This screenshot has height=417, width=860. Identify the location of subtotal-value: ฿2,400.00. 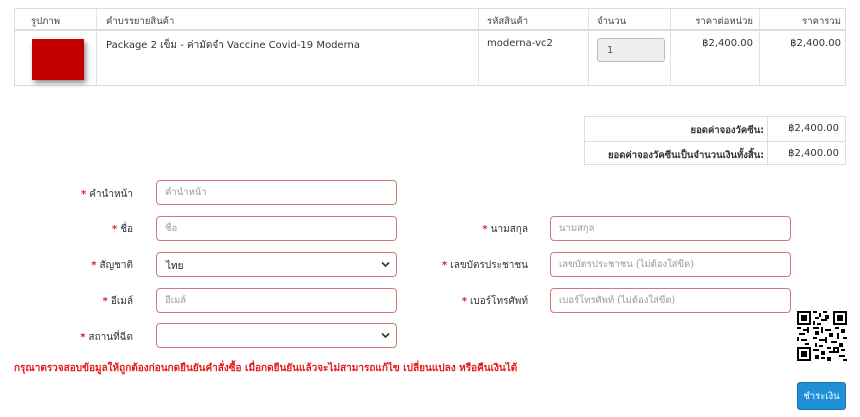
(813, 128).